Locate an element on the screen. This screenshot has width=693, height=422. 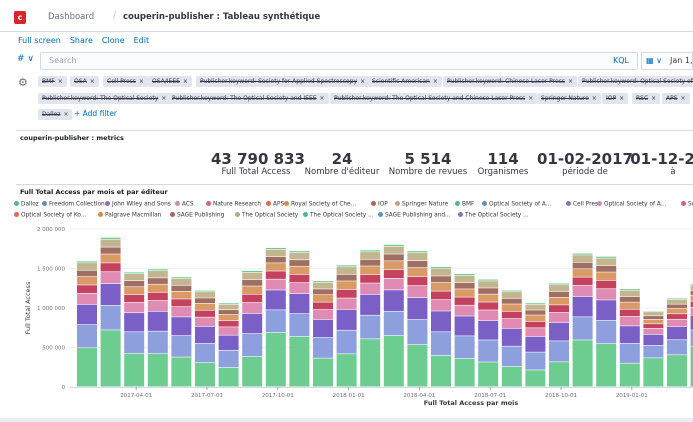
filter-pill: Dalloz × is located at coordinates (55, 114).